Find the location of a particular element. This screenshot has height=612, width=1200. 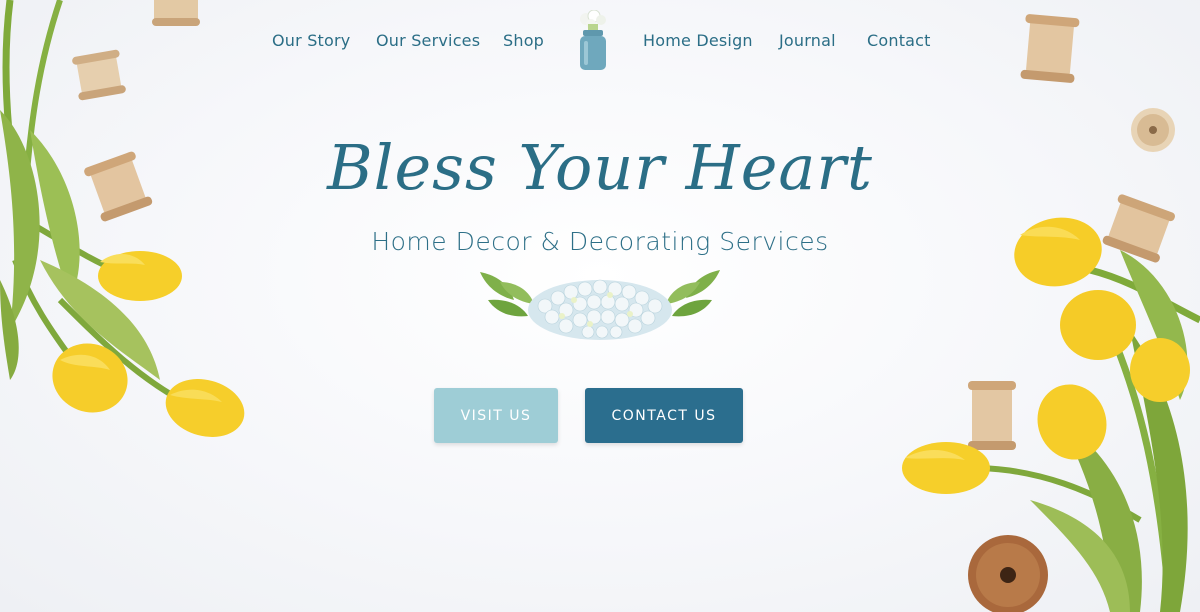

nav-journal: Journal is located at coordinates (807, 40).